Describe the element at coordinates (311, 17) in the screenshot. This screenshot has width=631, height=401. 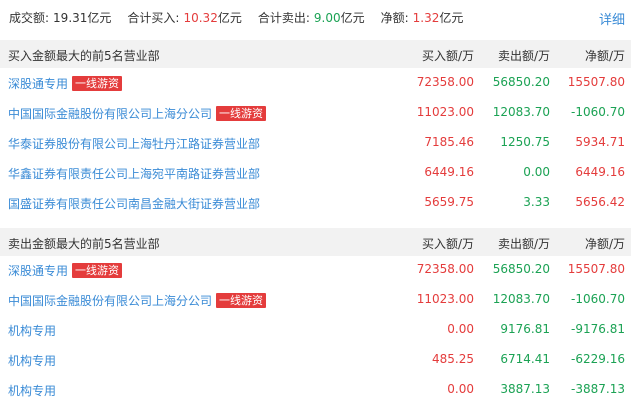
I see `total-sell-stat: 合计卖出: 9.00亿元` at that location.